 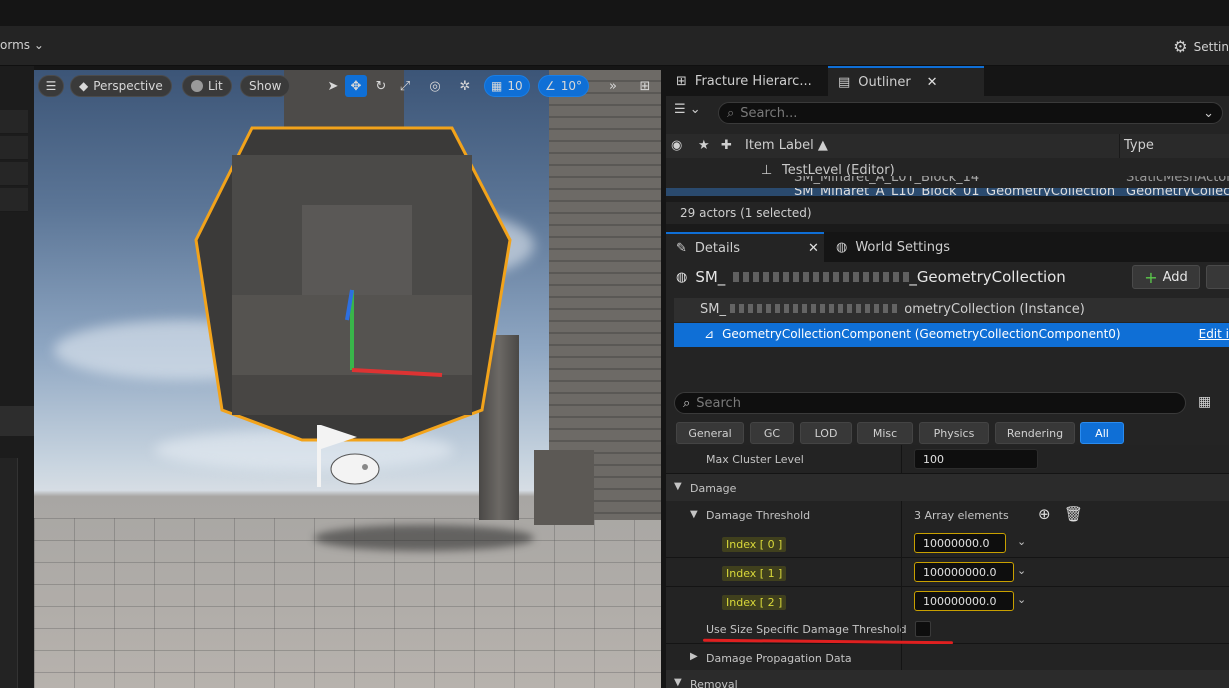 I want to click on world-local-icon: ◎, so click(x=435, y=86).